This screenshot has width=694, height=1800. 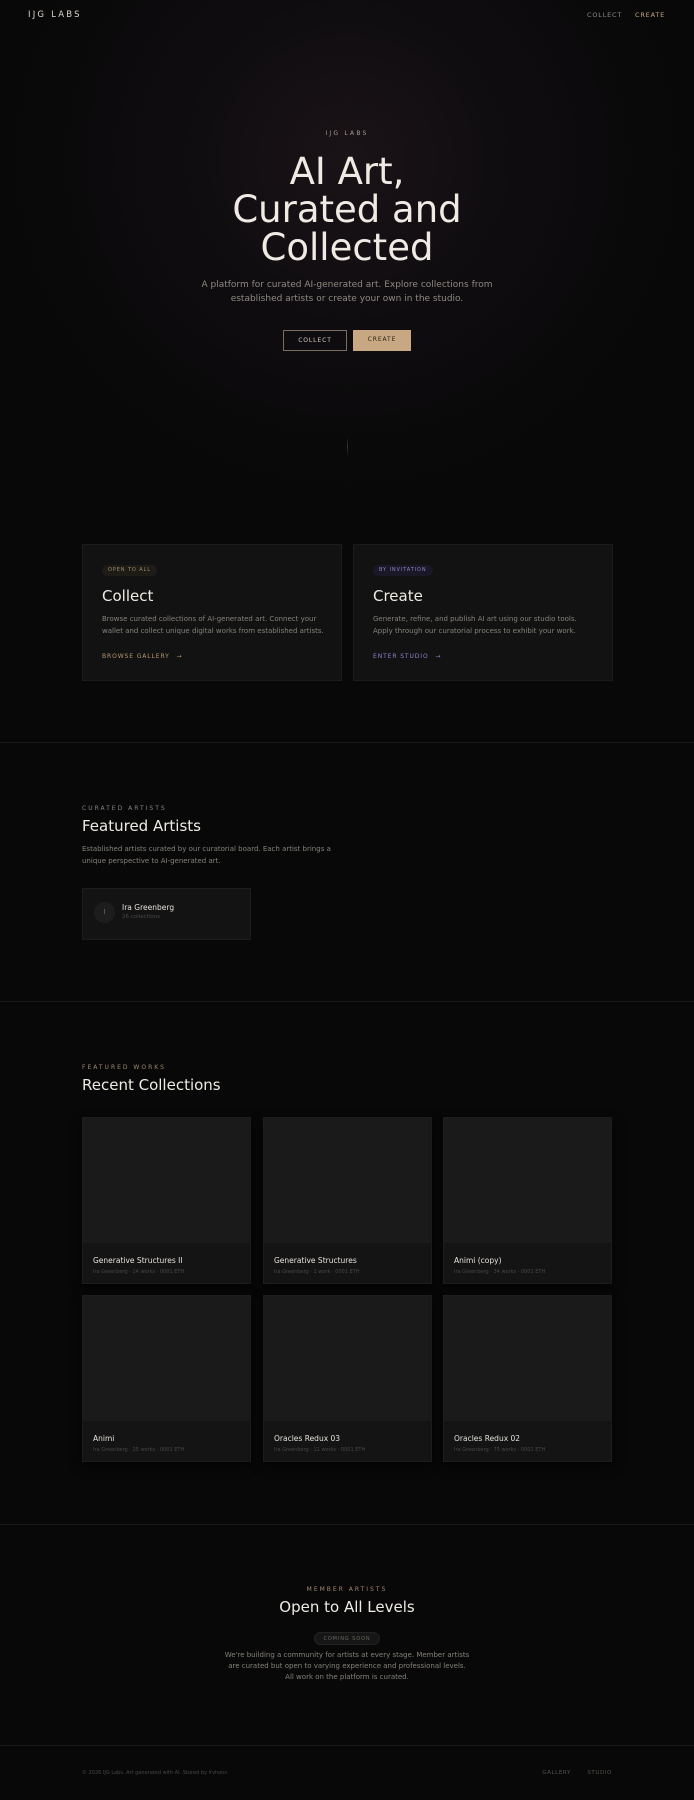 I want to click on collection-meta: Ira Greenberg · 14 works · 0001 ETH, so click(x=139, y=1272).